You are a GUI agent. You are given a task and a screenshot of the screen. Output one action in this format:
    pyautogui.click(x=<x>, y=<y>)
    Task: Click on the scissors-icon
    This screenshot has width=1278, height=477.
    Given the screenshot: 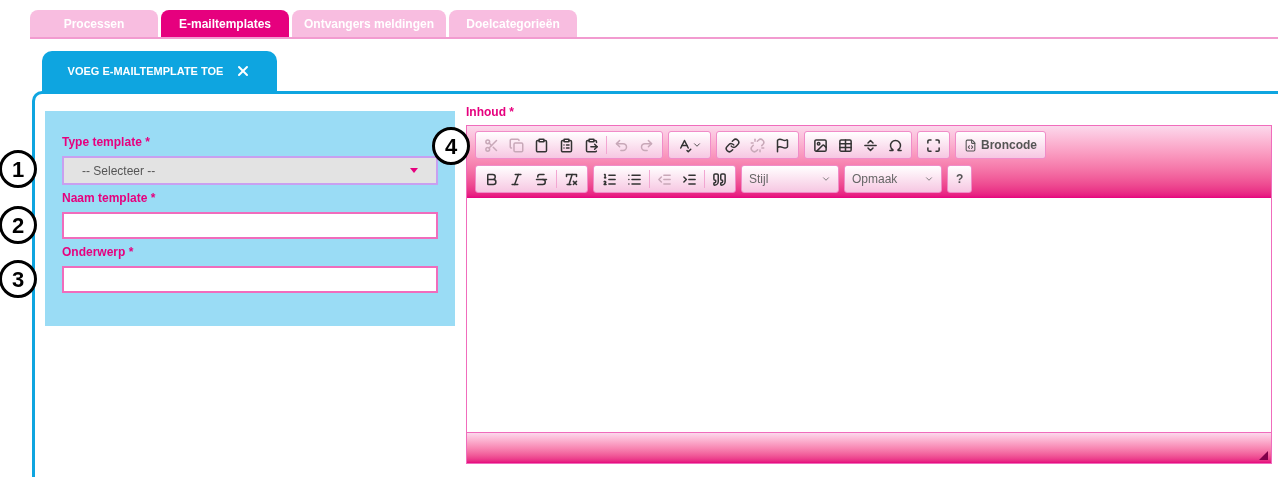 What is the action you would take?
    pyautogui.click(x=491, y=145)
    